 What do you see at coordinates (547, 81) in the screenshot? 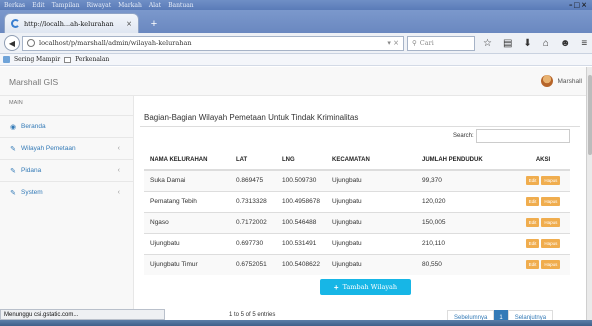
I see `avatar` at bounding box center [547, 81].